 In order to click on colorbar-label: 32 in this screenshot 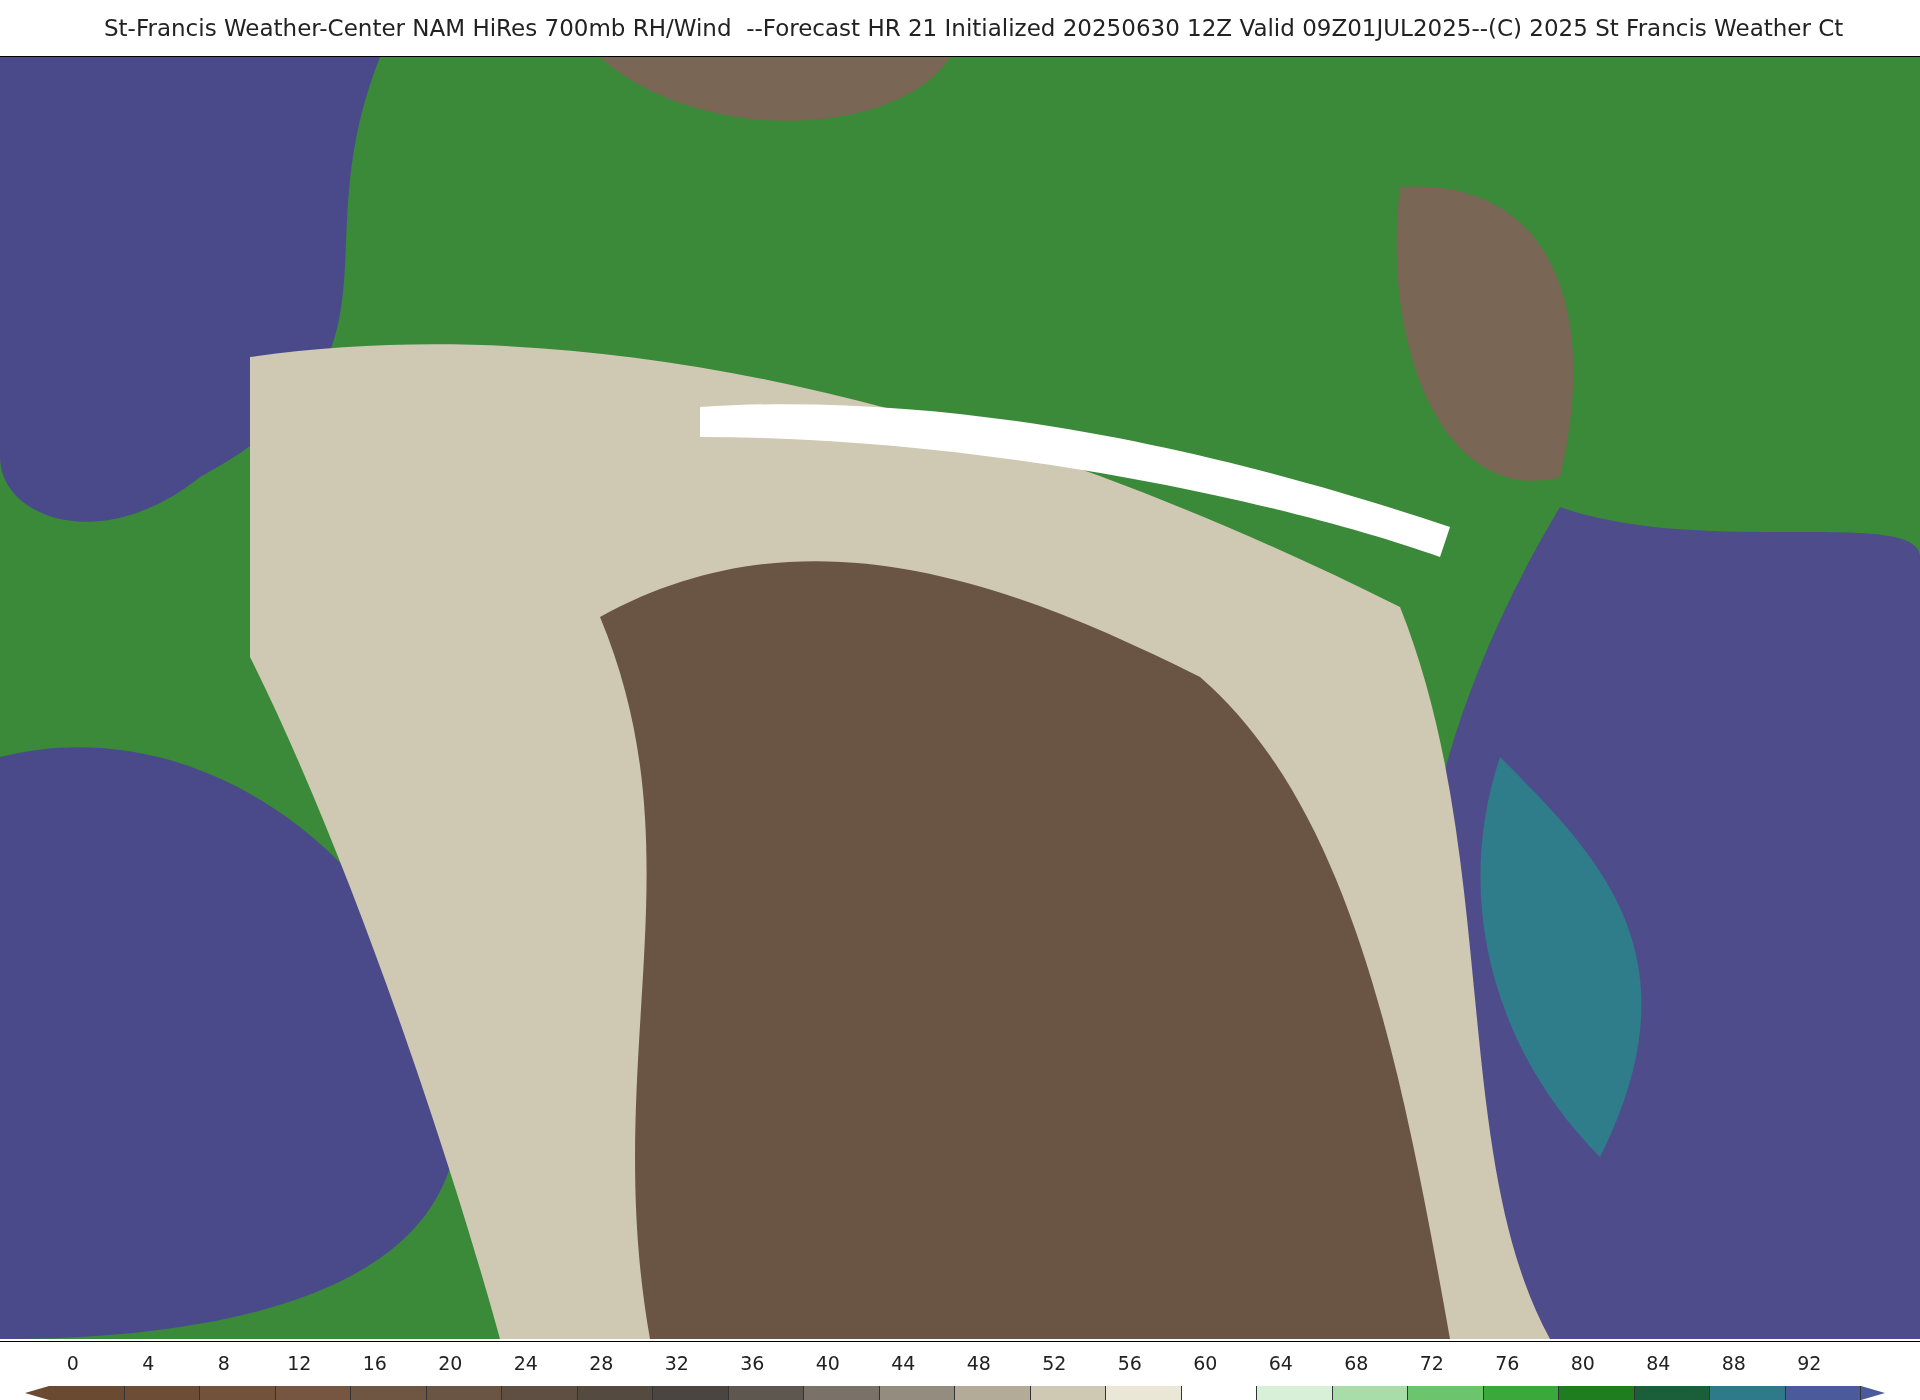, I will do `click(676, 1364)`.